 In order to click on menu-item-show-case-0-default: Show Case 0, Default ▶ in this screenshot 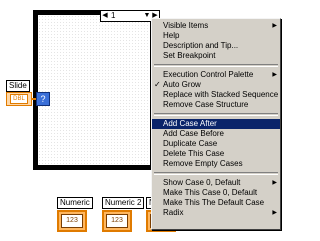, I will do `click(216, 183)`.